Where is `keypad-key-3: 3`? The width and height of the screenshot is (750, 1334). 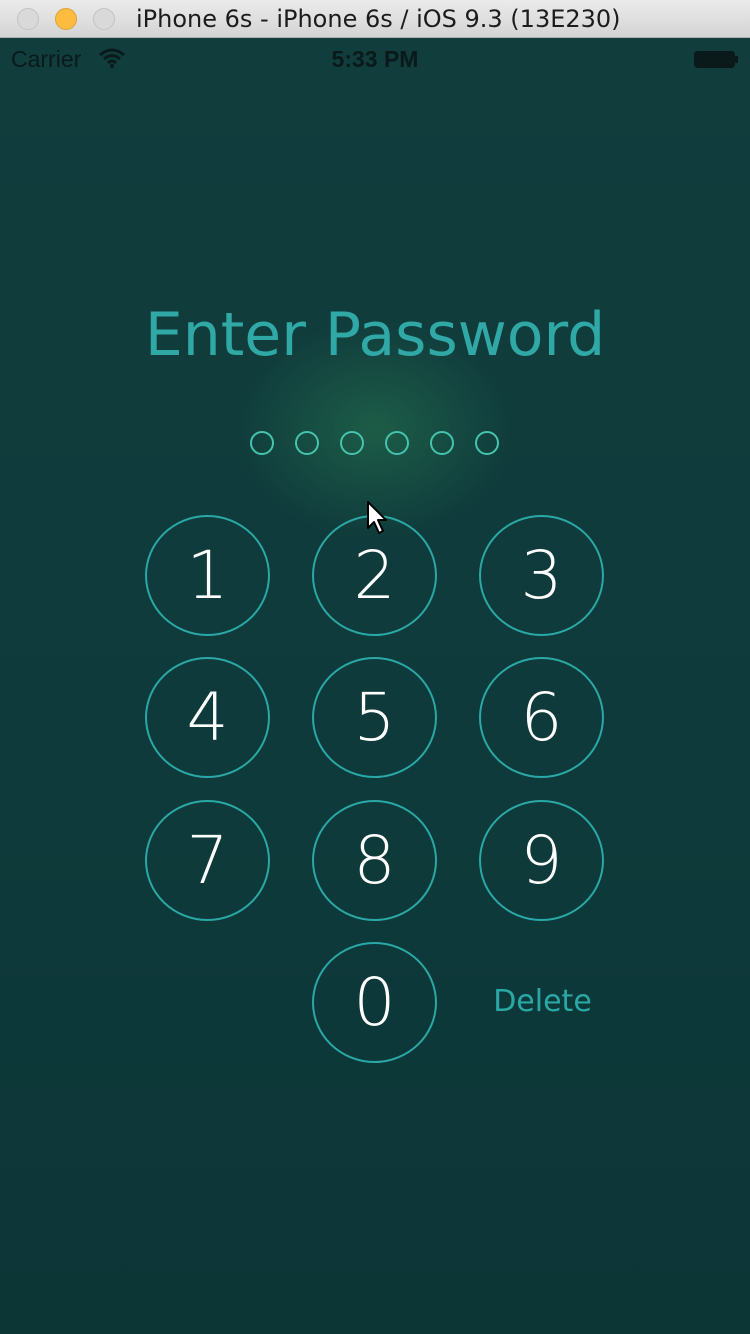 keypad-key-3: 3 is located at coordinates (541, 575).